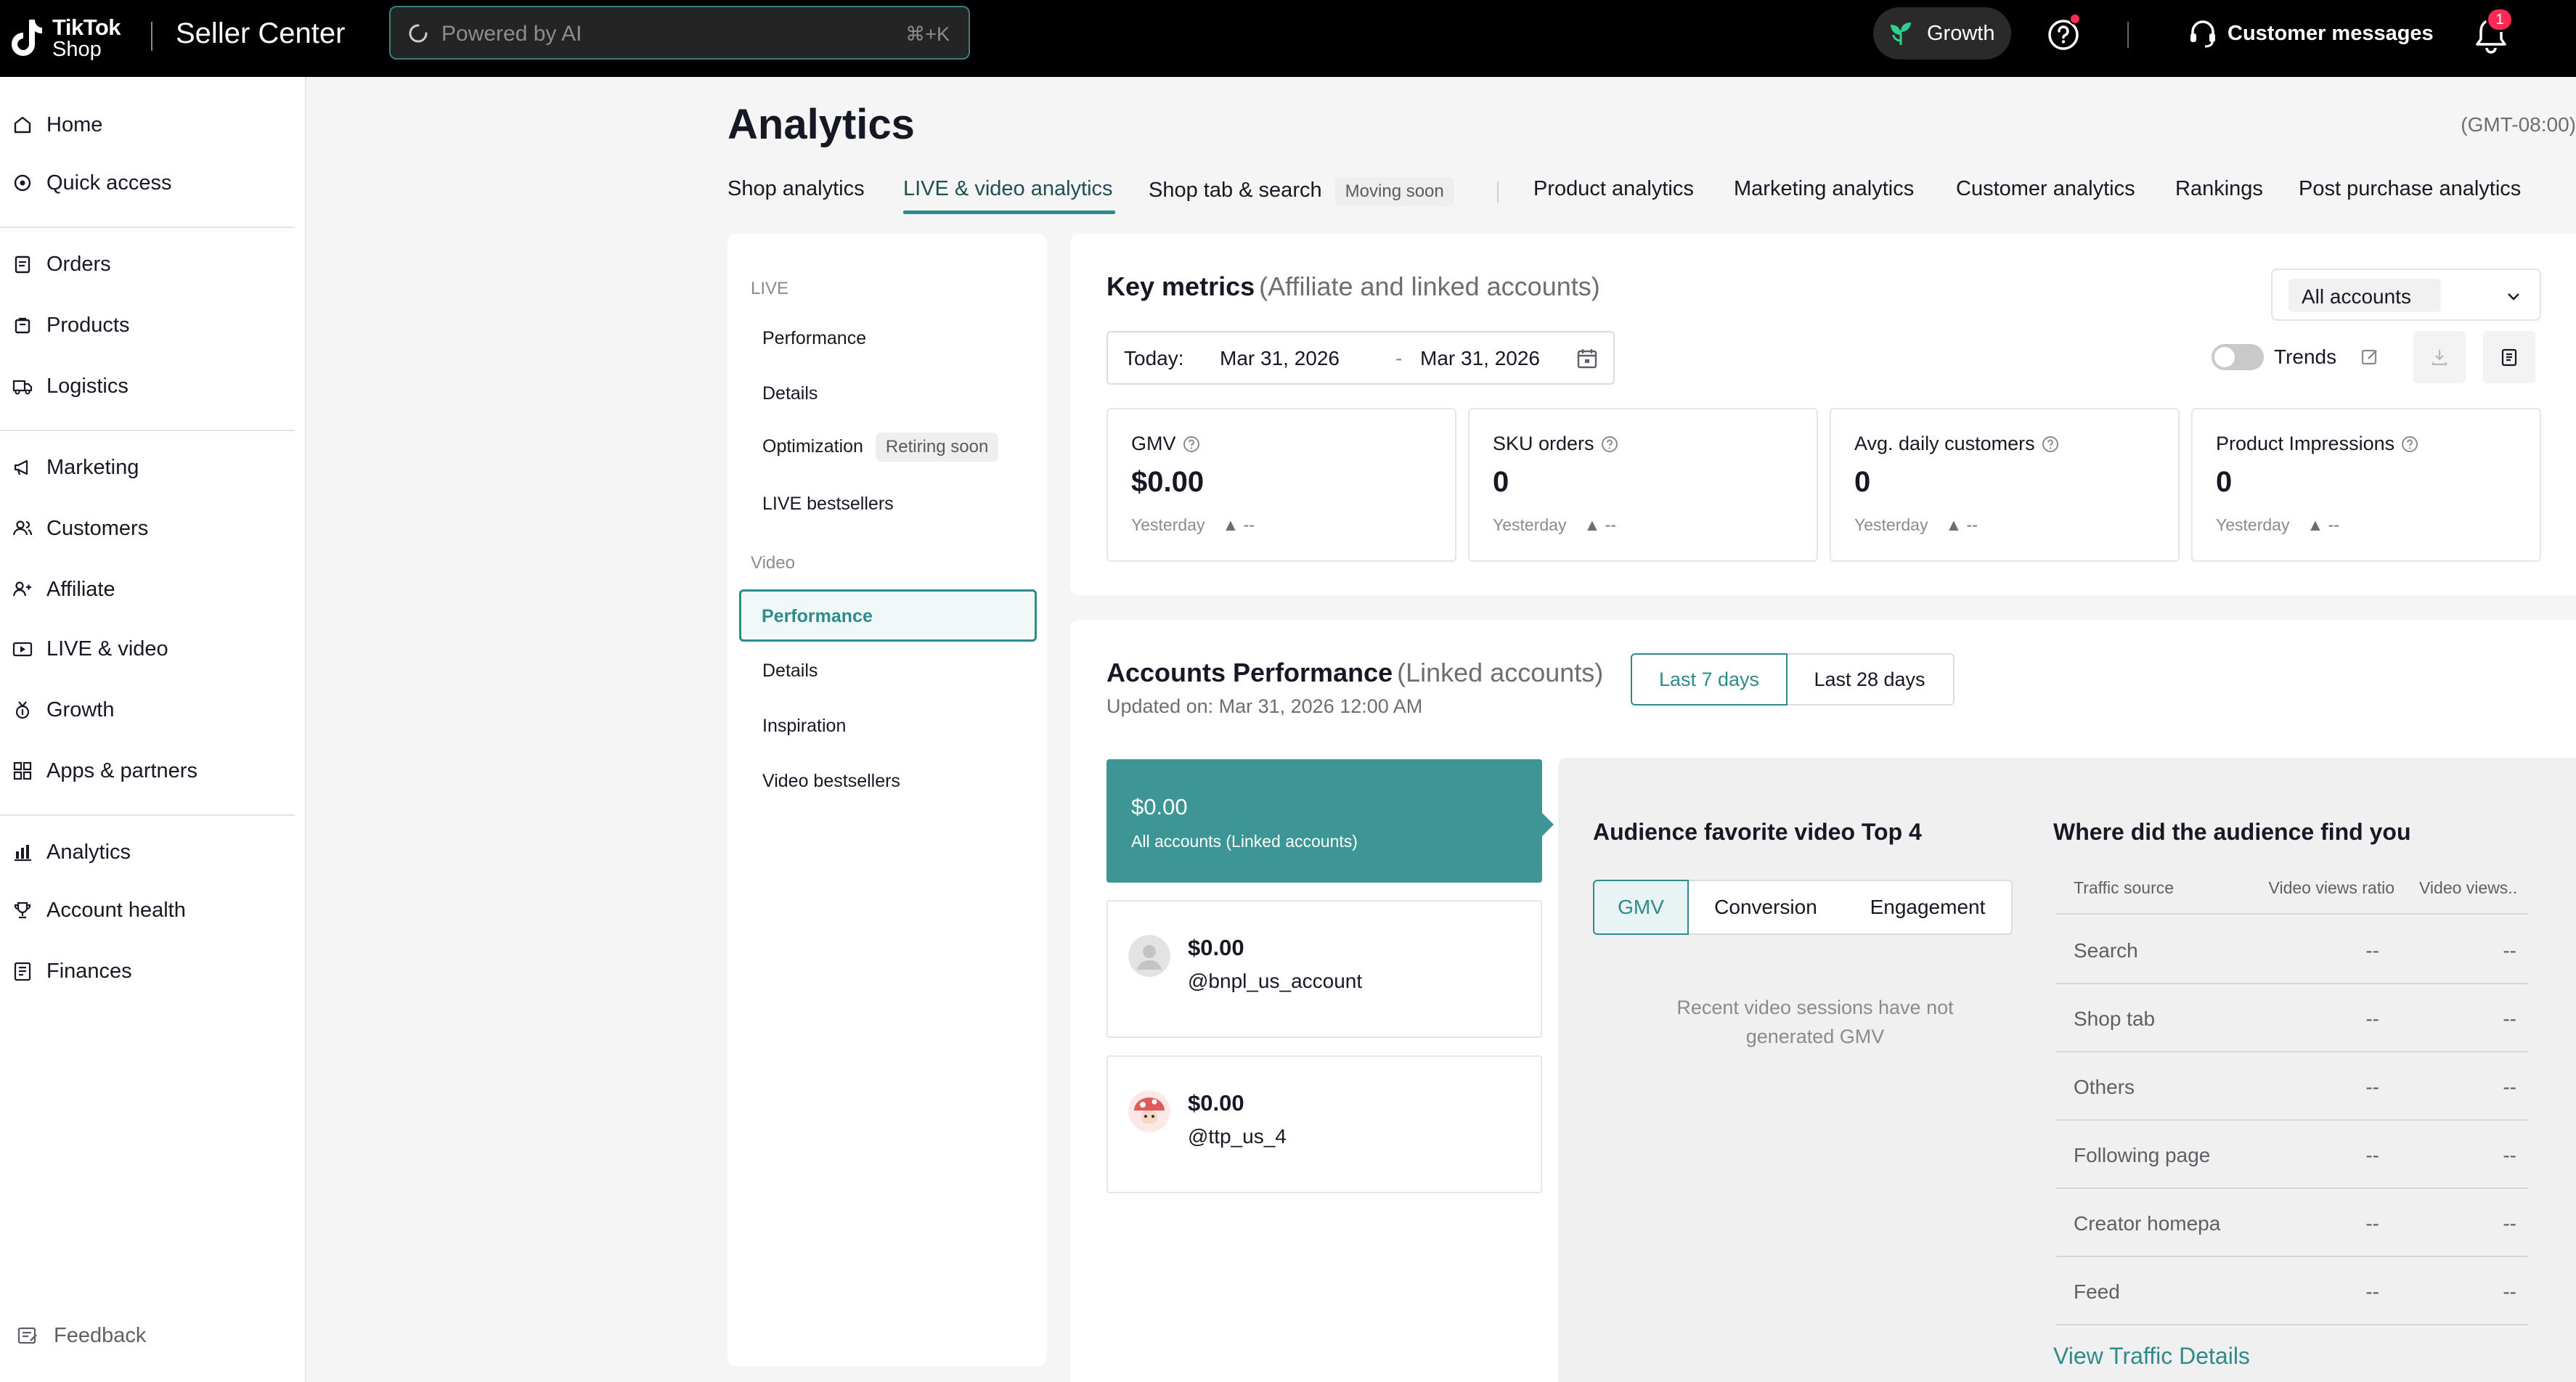  I want to click on orders-icon, so click(22, 264).